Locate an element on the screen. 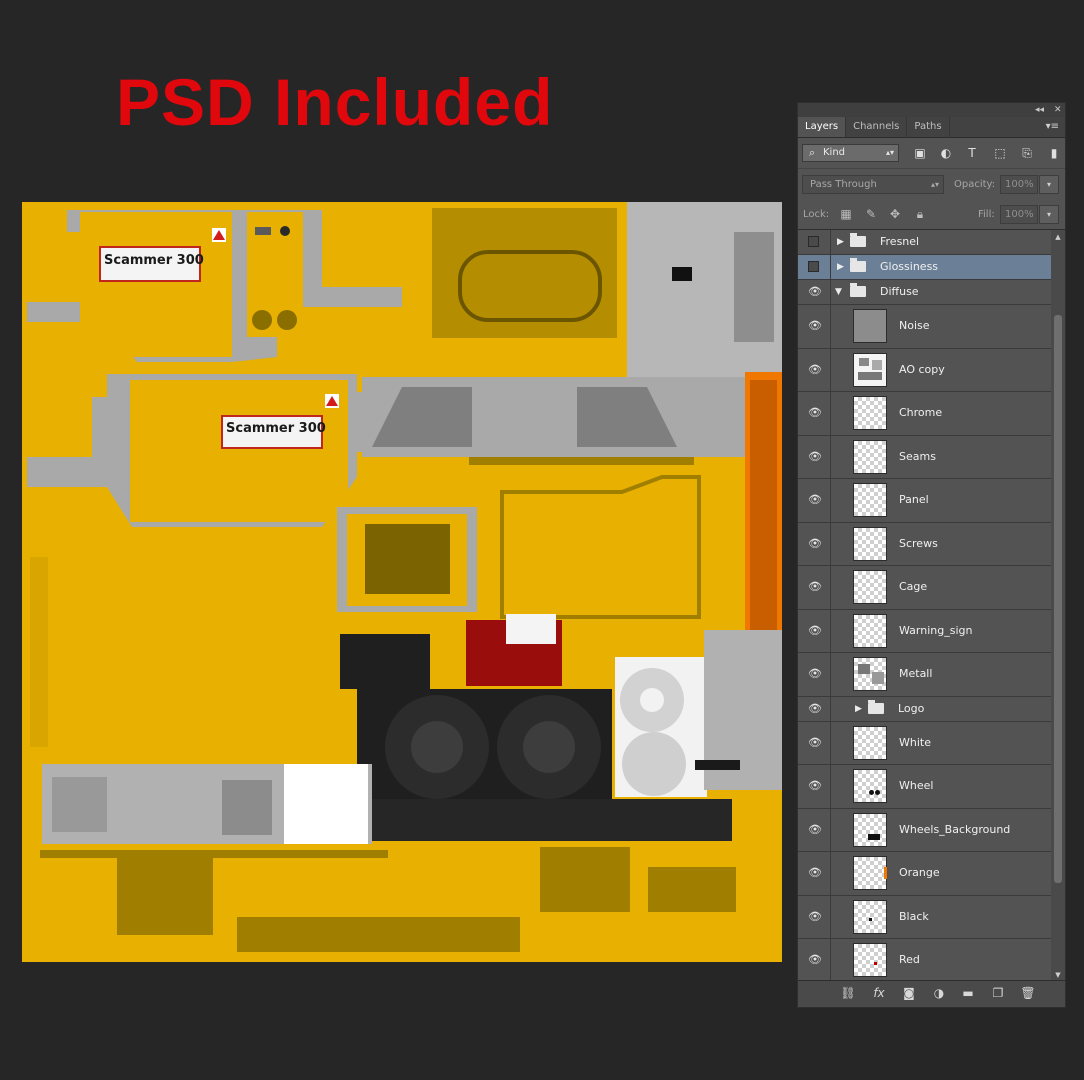 The height and width of the screenshot is (1080, 1084). collapse-icon: ◂◂ is located at coordinates (1039, 110).